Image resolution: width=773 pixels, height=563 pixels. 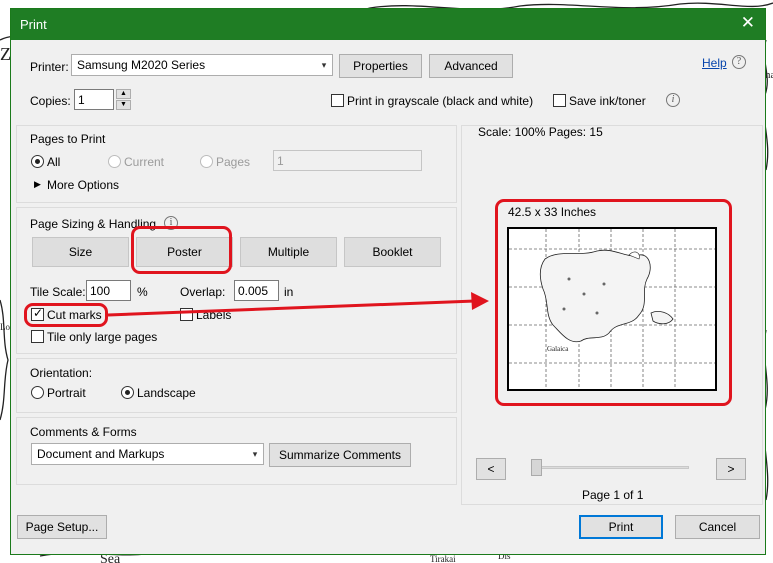 I want to click on bg-text: Lo, so click(x=5, y=327).